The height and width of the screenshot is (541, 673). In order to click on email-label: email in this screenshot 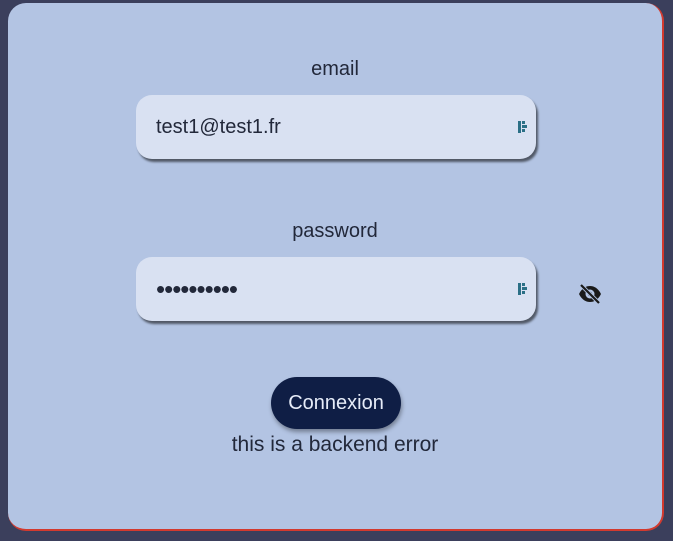, I will do `click(335, 69)`.